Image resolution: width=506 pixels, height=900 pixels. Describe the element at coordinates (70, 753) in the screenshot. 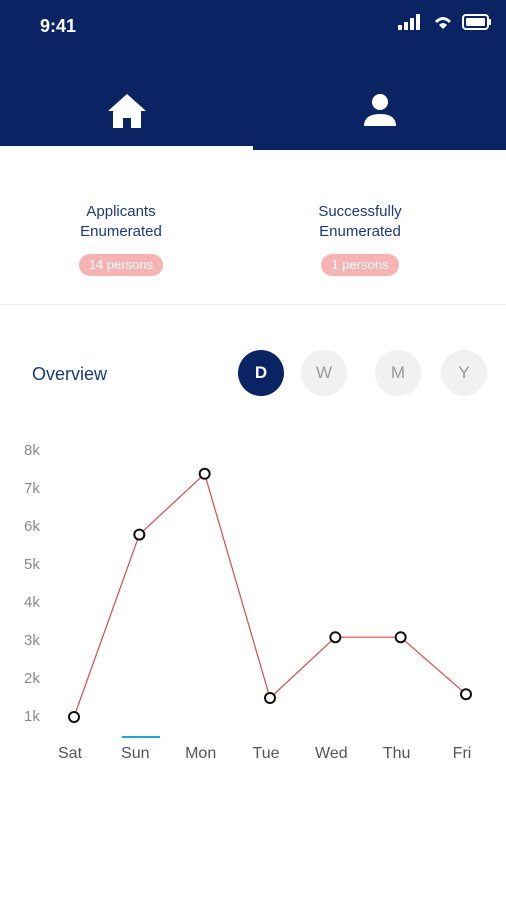

I see `x-tick-label: Sat` at that location.